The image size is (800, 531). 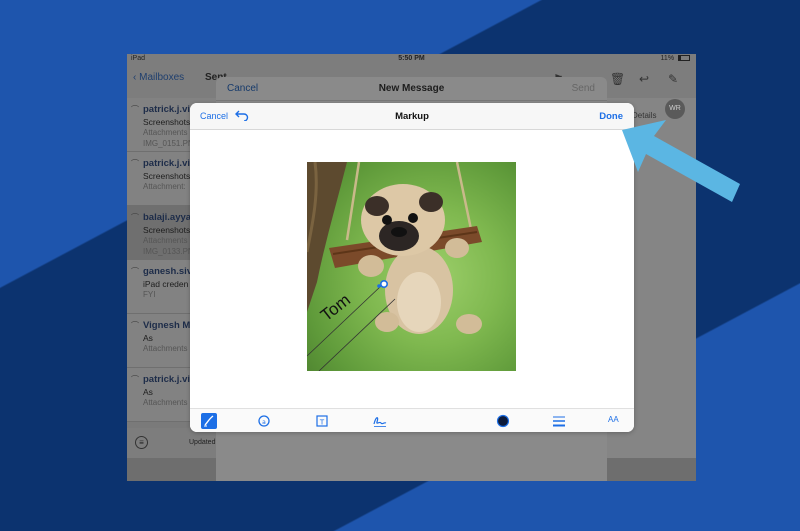 I want to click on avatar: WR, so click(x=675, y=109).